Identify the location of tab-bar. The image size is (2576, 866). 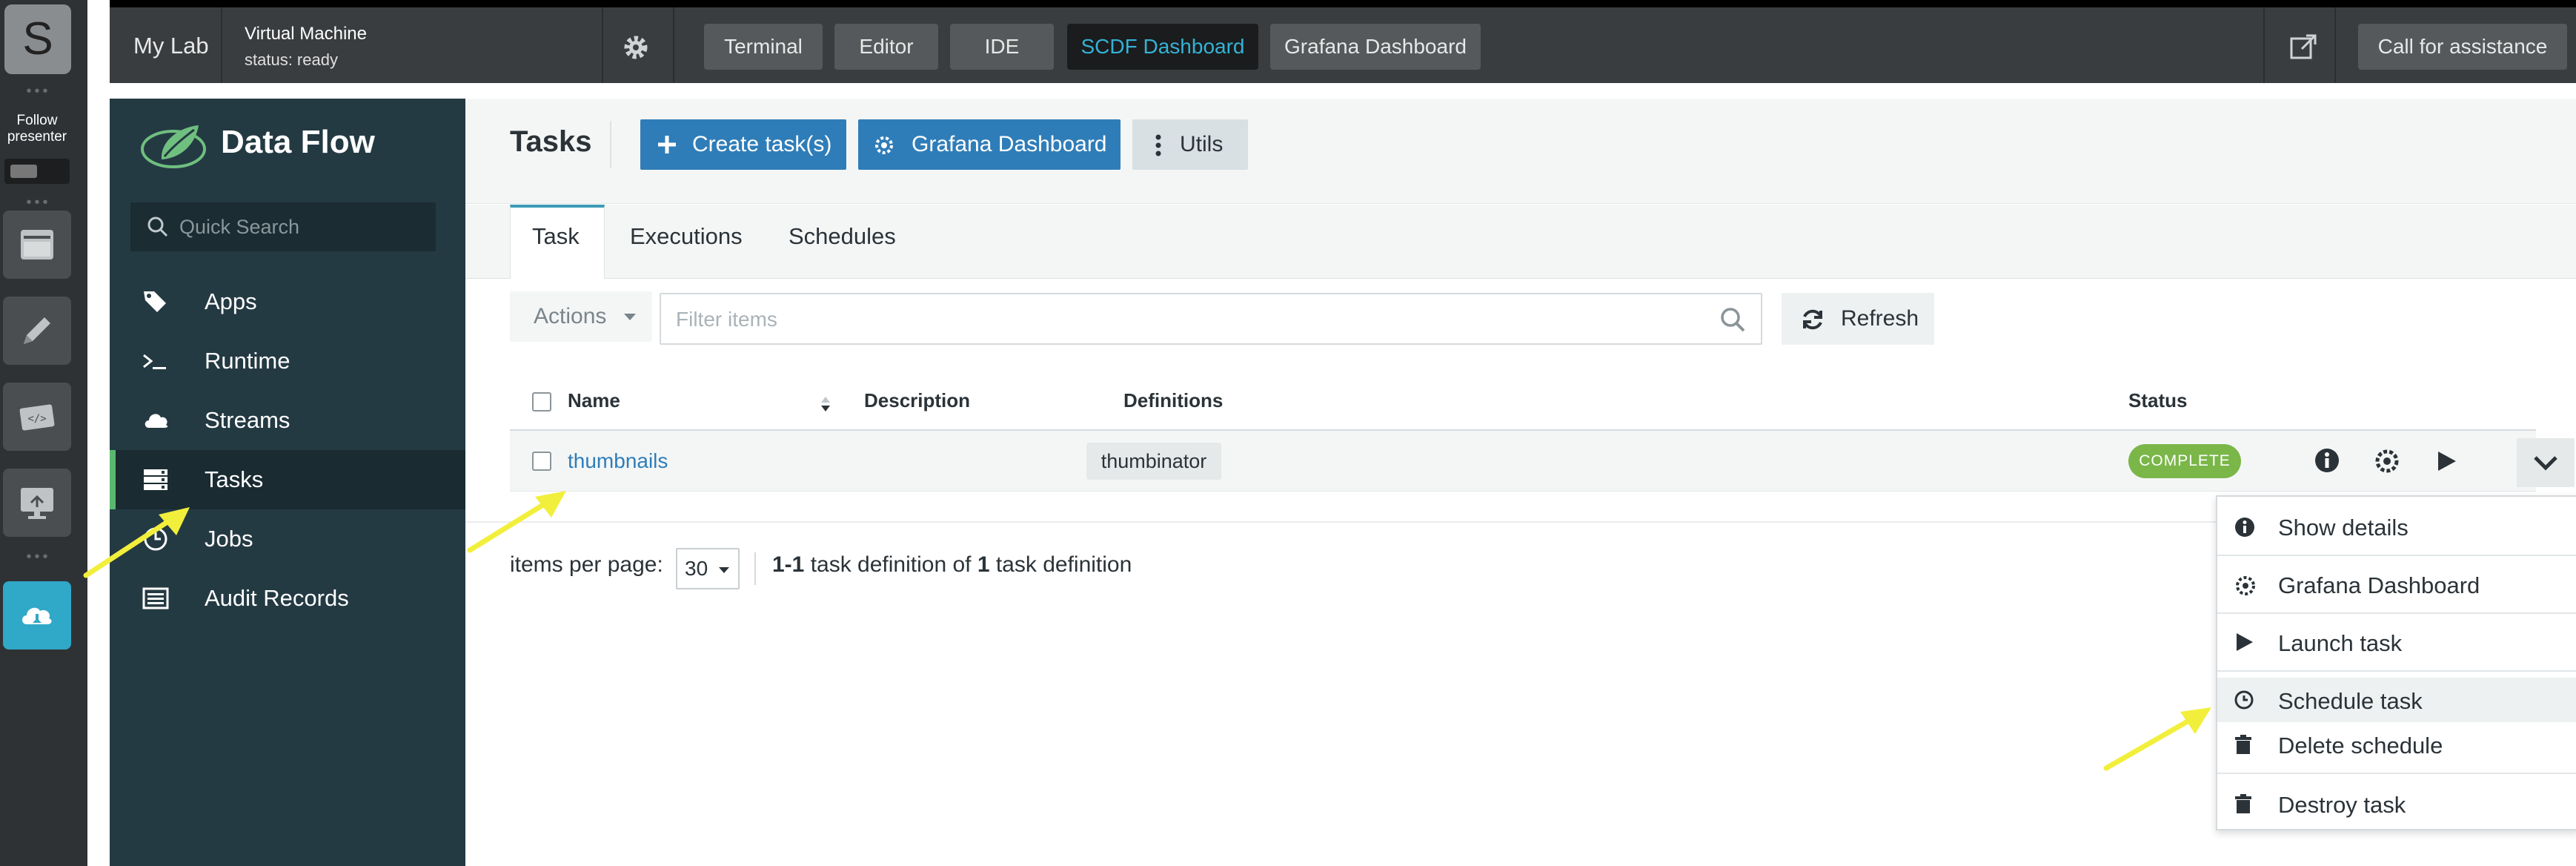
(1520, 242).